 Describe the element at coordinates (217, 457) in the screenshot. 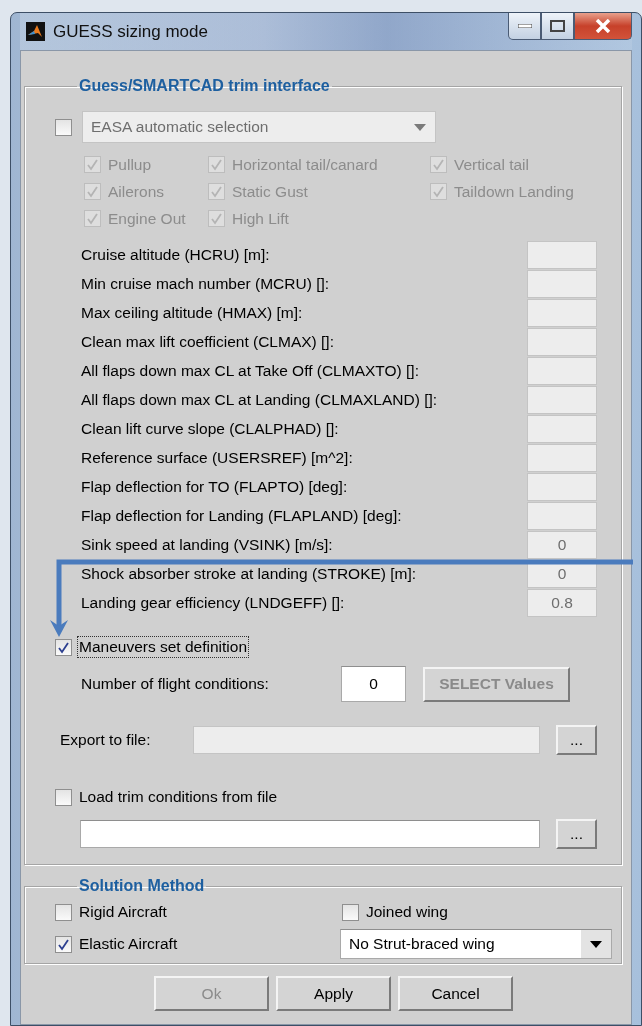

I see `field-label: Reference surface (USERSREF) [m^2]:` at that location.